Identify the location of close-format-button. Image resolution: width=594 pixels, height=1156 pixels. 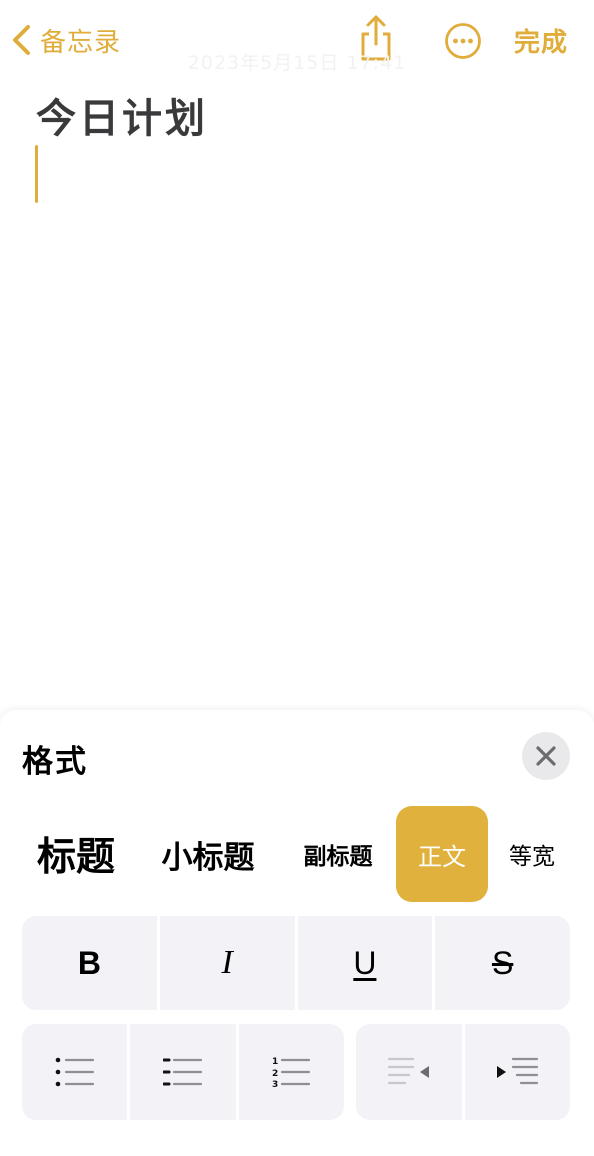
(546, 756).